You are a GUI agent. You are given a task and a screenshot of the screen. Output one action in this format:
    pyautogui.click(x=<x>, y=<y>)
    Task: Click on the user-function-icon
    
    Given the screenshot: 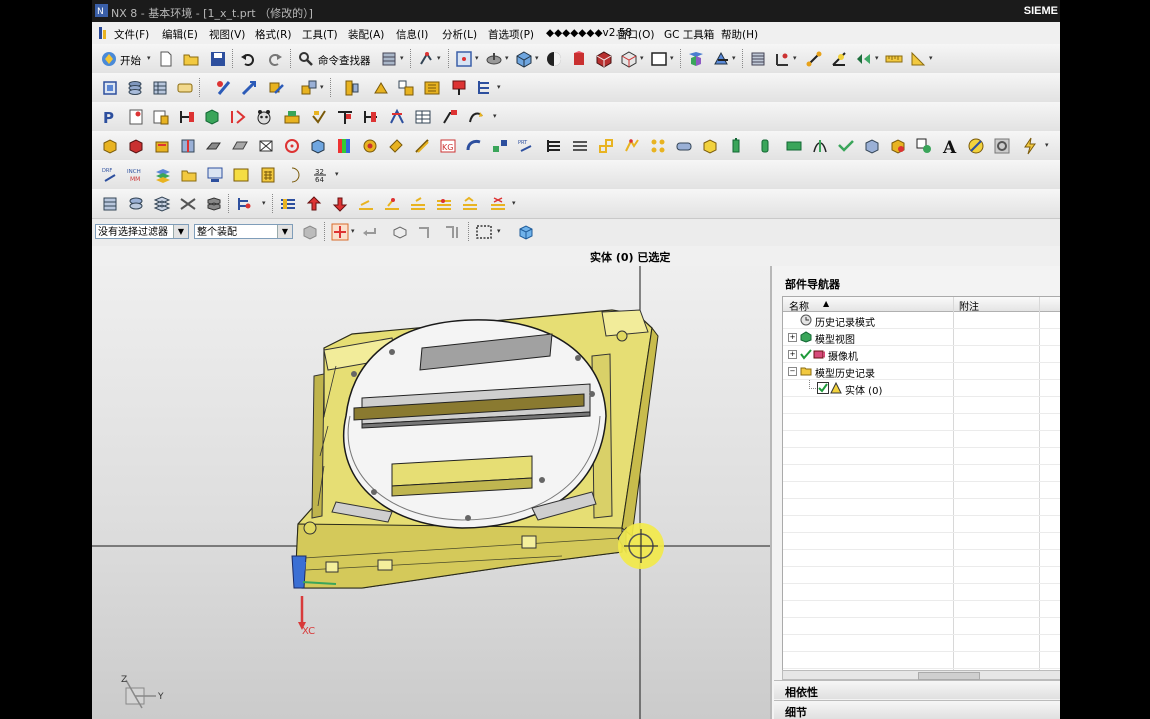 What is the action you would take?
    pyautogui.click(x=975, y=145)
    